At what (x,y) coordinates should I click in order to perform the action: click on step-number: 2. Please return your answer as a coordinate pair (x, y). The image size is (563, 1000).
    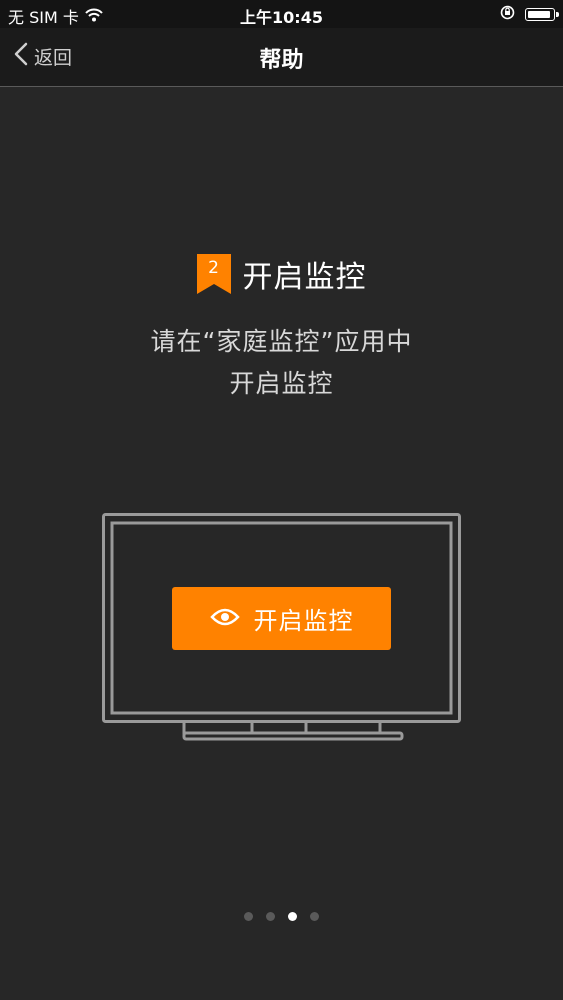
    Looking at the image, I should click on (213, 268).